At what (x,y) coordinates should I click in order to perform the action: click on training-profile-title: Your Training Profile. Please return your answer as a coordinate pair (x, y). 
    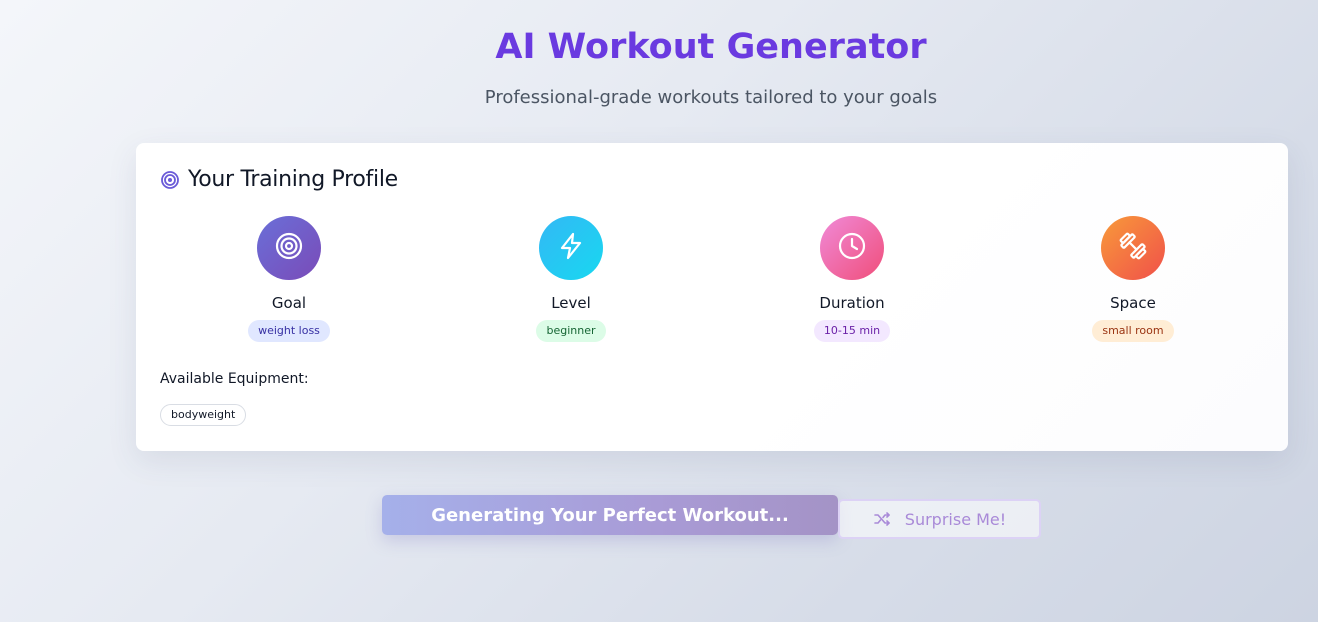
    Looking at the image, I should click on (293, 179).